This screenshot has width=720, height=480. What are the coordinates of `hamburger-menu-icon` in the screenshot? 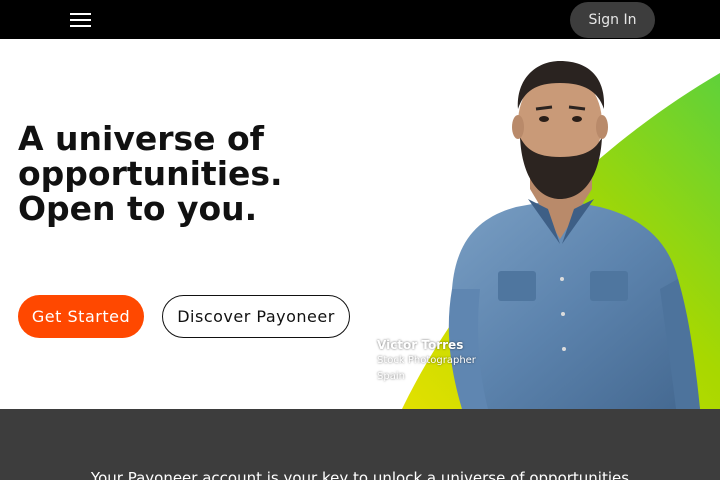 It's located at (81, 20).